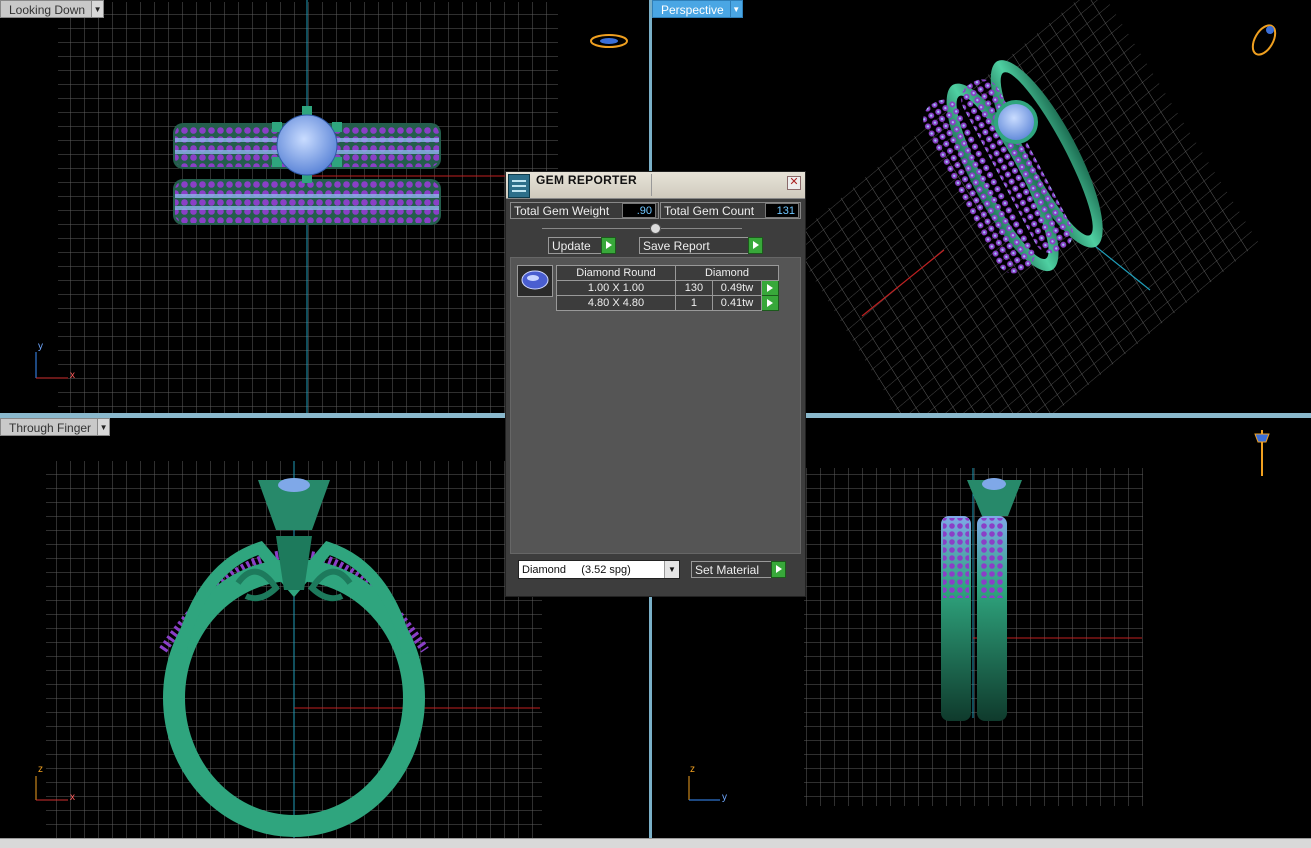  I want to click on gem-count-cell: 130, so click(694, 288).